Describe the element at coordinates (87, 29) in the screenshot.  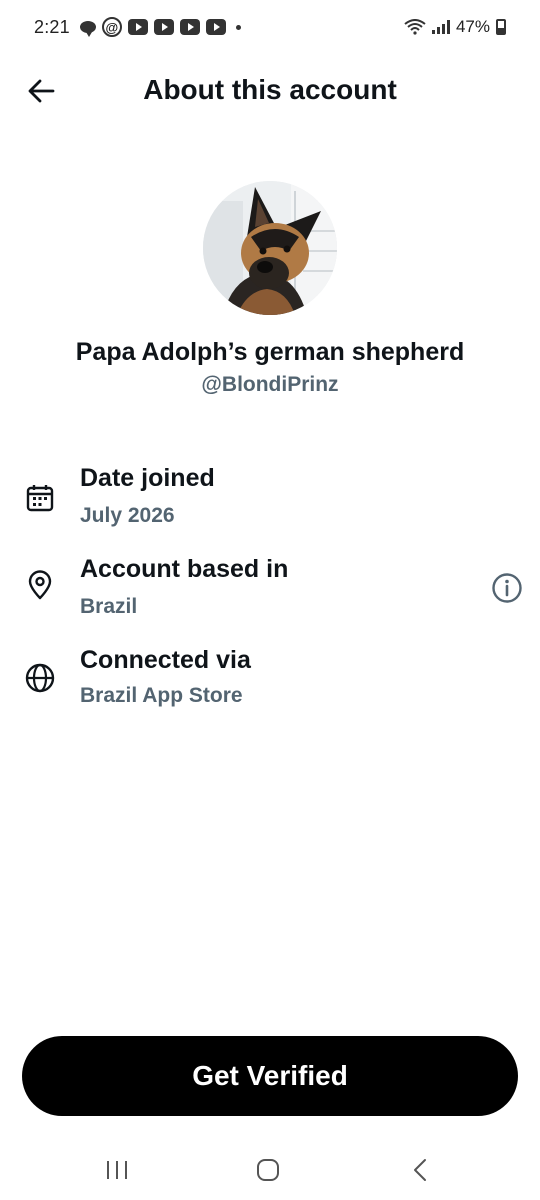
I see `chat-bubble-icon` at that location.